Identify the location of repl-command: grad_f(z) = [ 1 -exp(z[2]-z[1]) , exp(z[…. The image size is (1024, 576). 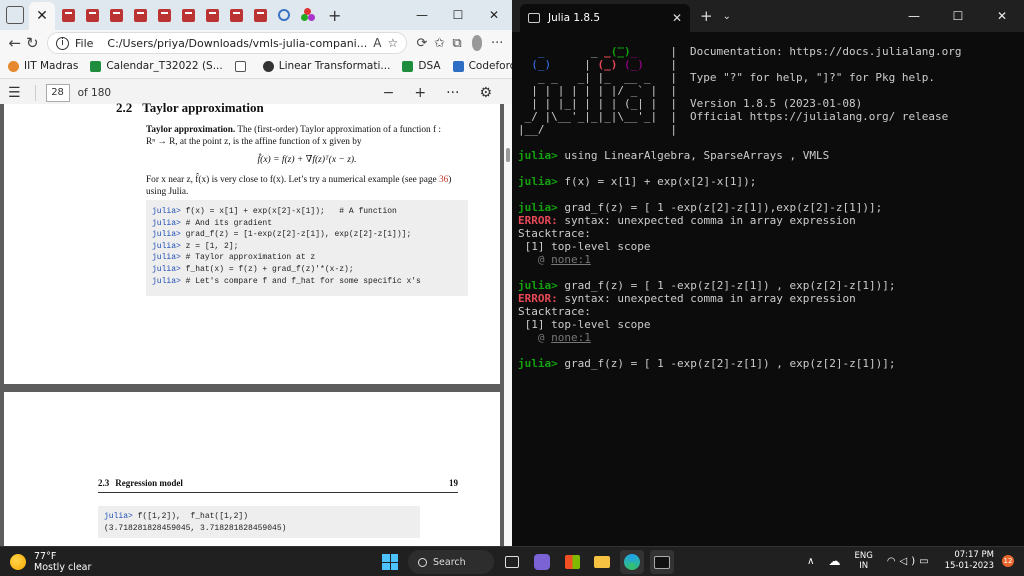
(726, 285).